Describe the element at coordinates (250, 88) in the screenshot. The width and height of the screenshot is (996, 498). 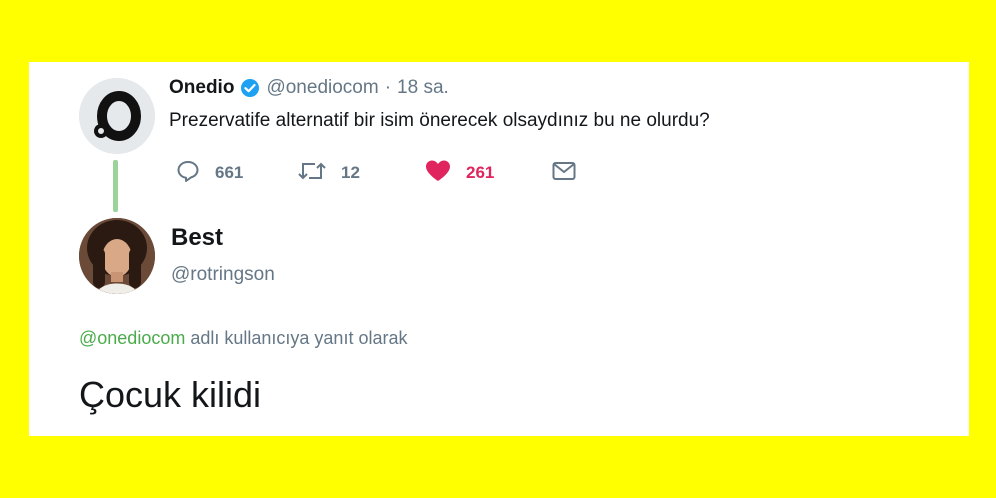
I see `verified-badge-icon` at that location.